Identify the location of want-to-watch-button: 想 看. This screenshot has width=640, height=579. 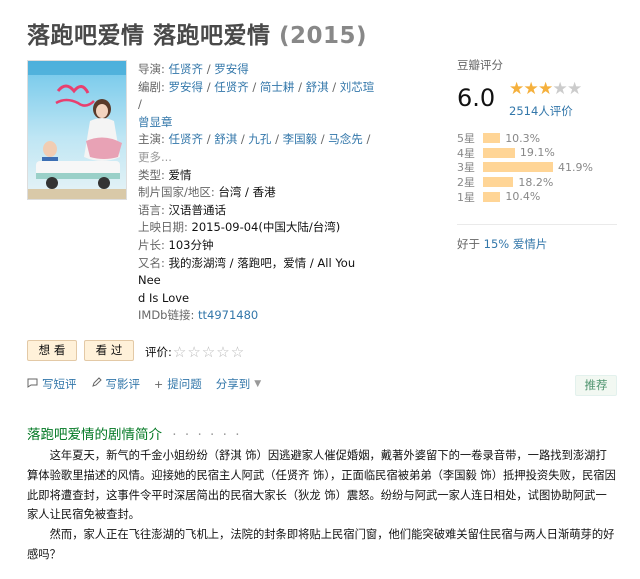
(52, 350).